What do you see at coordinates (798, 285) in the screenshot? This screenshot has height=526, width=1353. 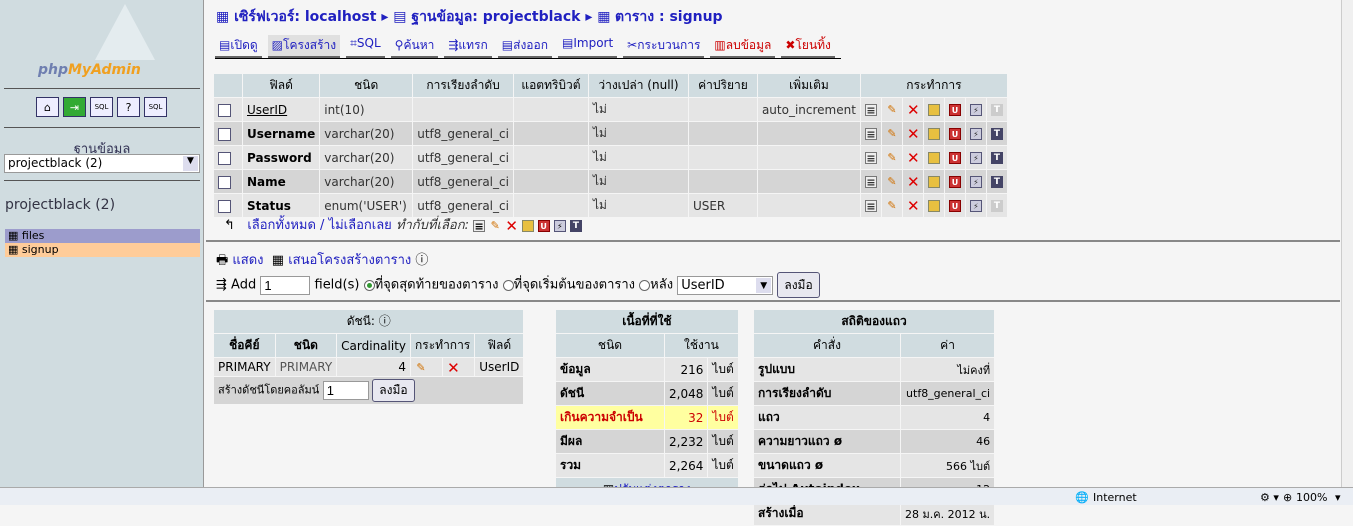 I see `go-button: ลงมือ` at bounding box center [798, 285].